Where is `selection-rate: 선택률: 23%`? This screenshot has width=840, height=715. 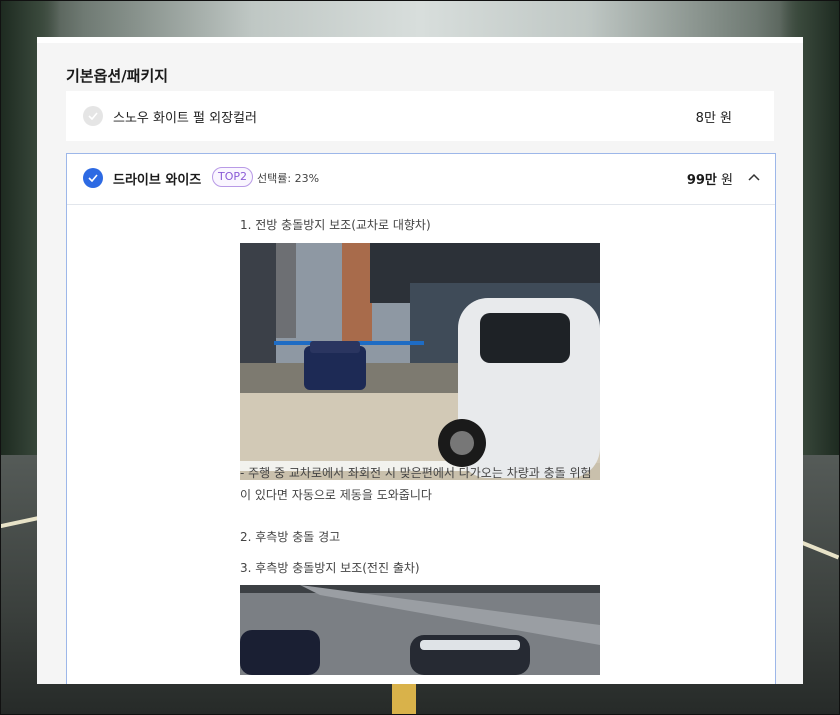 selection-rate: 선택률: 23% is located at coordinates (288, 178).